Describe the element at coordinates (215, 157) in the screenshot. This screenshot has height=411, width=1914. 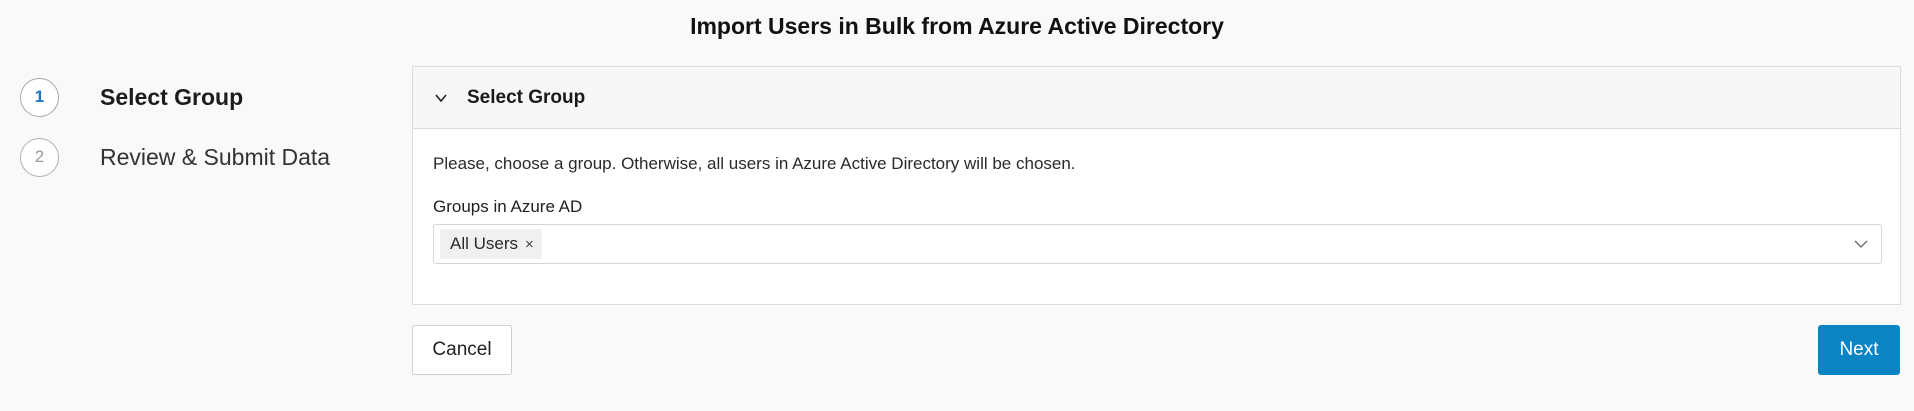
I see `step-label-review-submit: Review & Submit Data` at that location.